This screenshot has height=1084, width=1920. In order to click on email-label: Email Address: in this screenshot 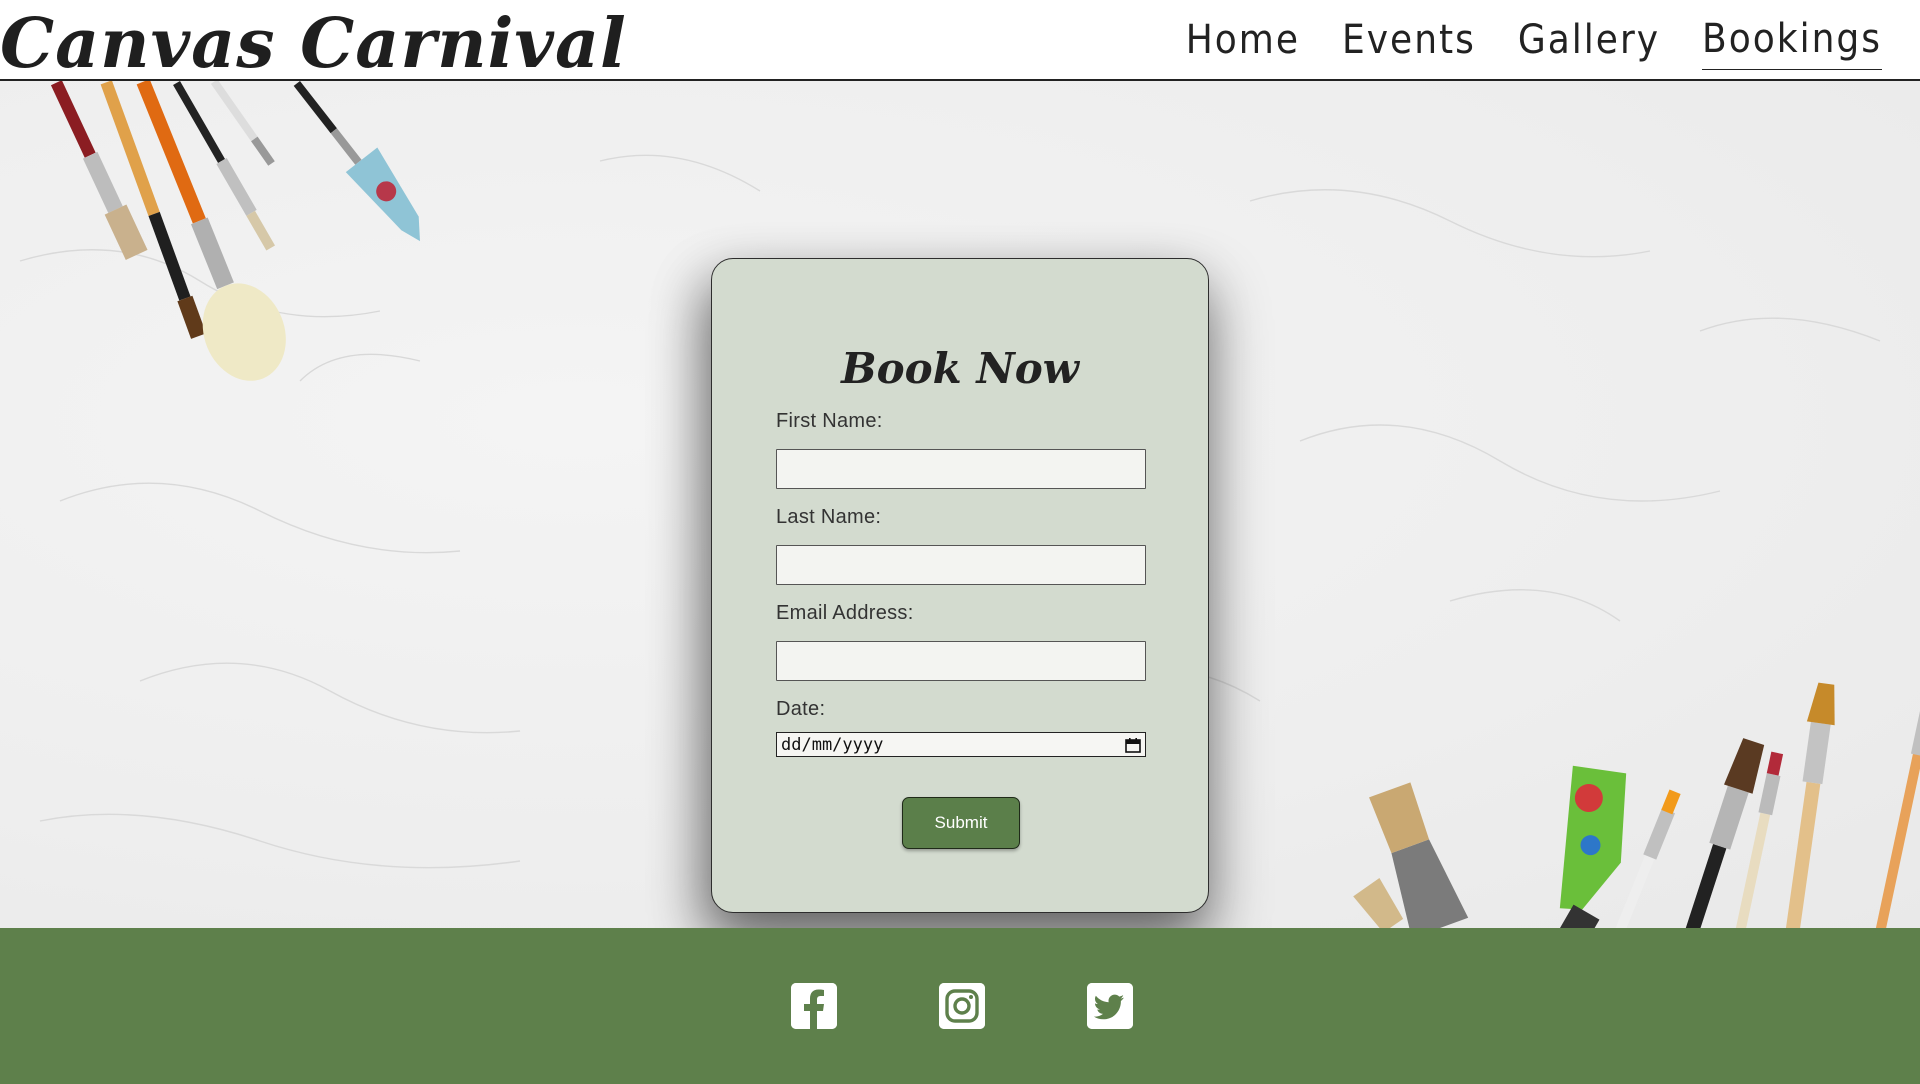, I will do `click(845, 613)`.